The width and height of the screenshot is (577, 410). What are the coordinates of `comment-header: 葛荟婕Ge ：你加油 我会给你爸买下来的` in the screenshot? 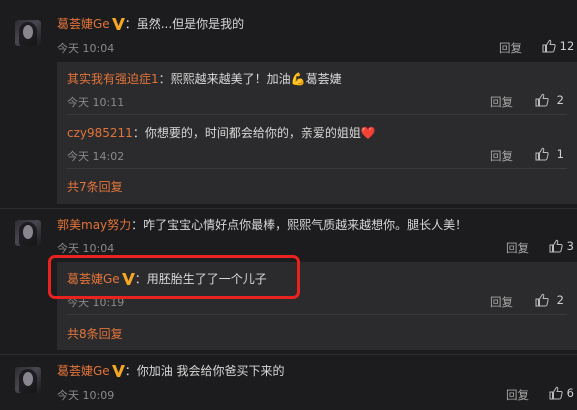 It's located at (171, 370).